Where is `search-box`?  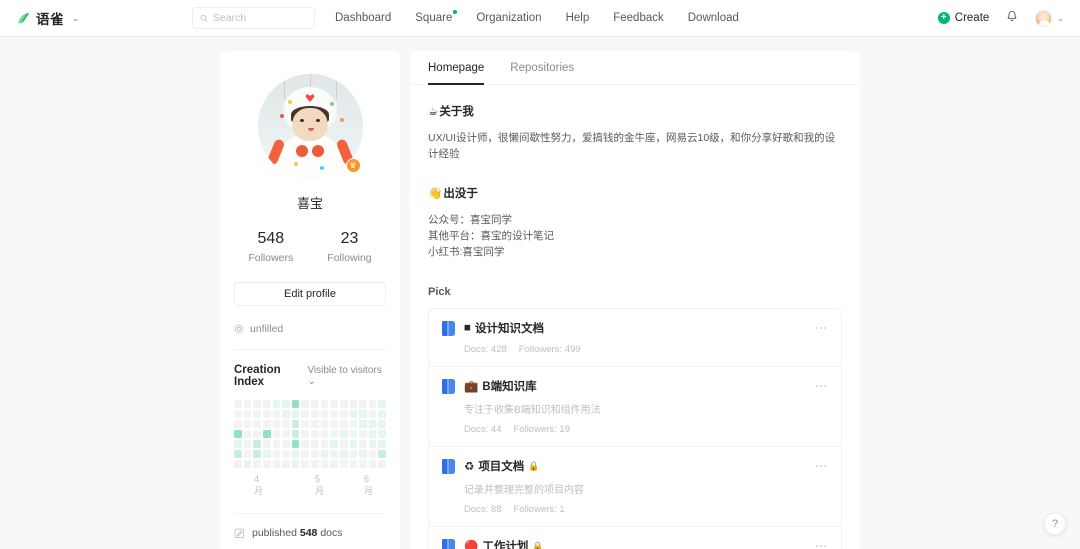
search-box is located at coordinates (253, 18).